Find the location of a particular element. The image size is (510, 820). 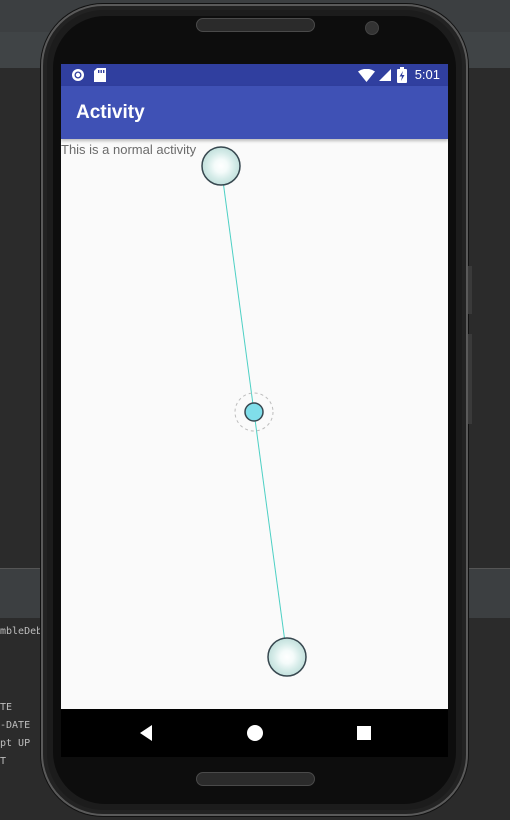

curve-segment-bottom is located at coordinates (270, 534).